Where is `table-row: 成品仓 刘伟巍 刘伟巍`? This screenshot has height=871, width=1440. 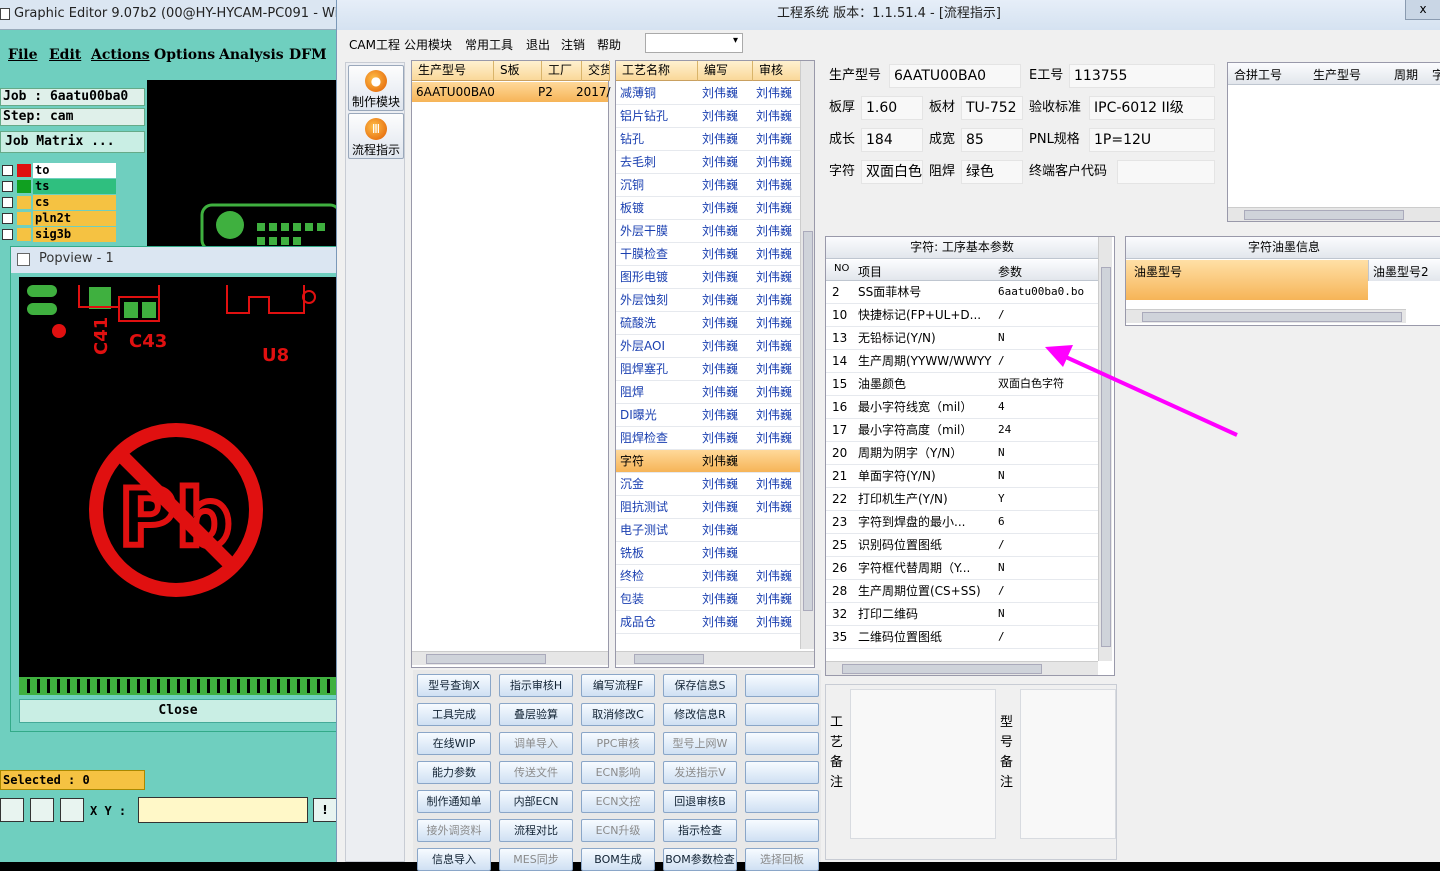
table-row: 成品仓 刘伟巍 刘伟巍 is located at coordinates (708, 622).